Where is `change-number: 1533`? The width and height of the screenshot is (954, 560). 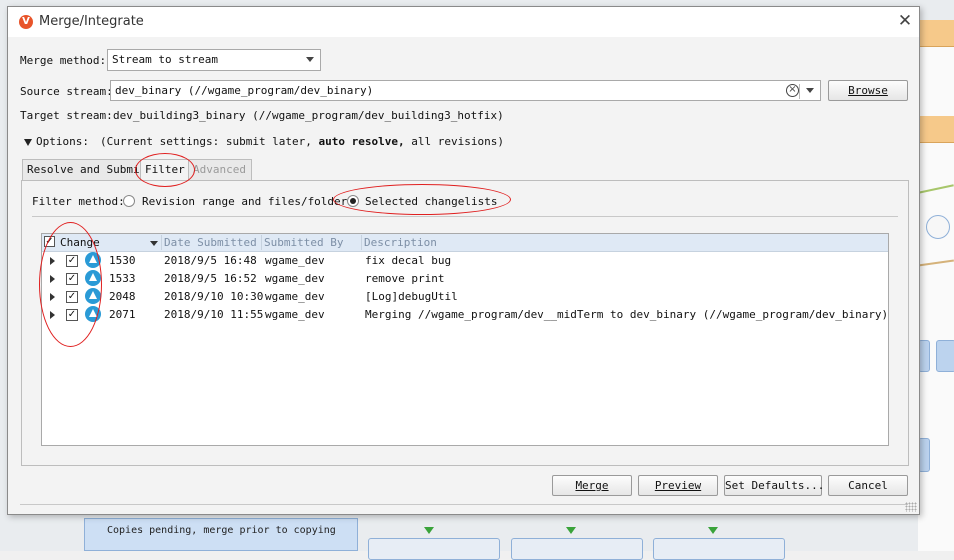 change-number: 1533 is located at coordinates (122, 278).